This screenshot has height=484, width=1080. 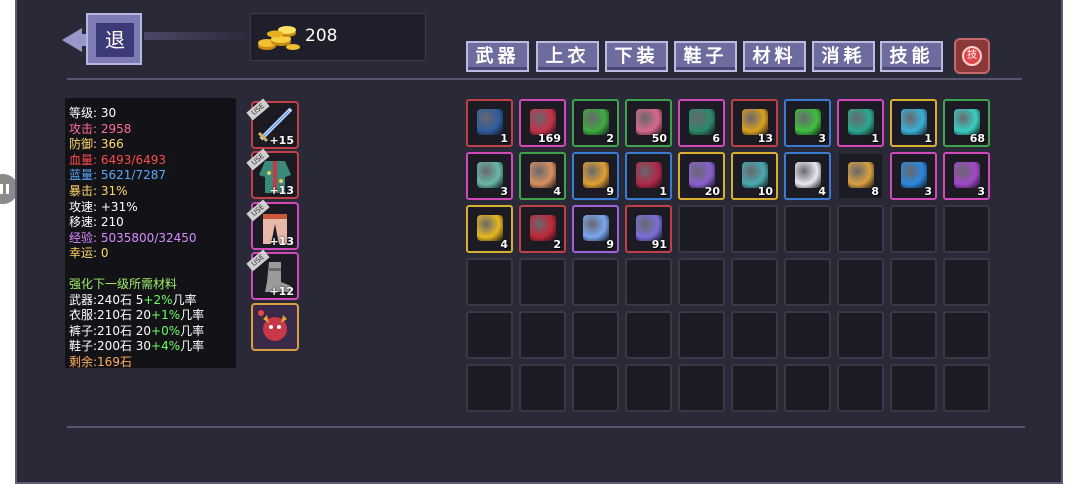 I want to click on stat-exp: 经验: 5035800/32450, so click(x=150, y=239).